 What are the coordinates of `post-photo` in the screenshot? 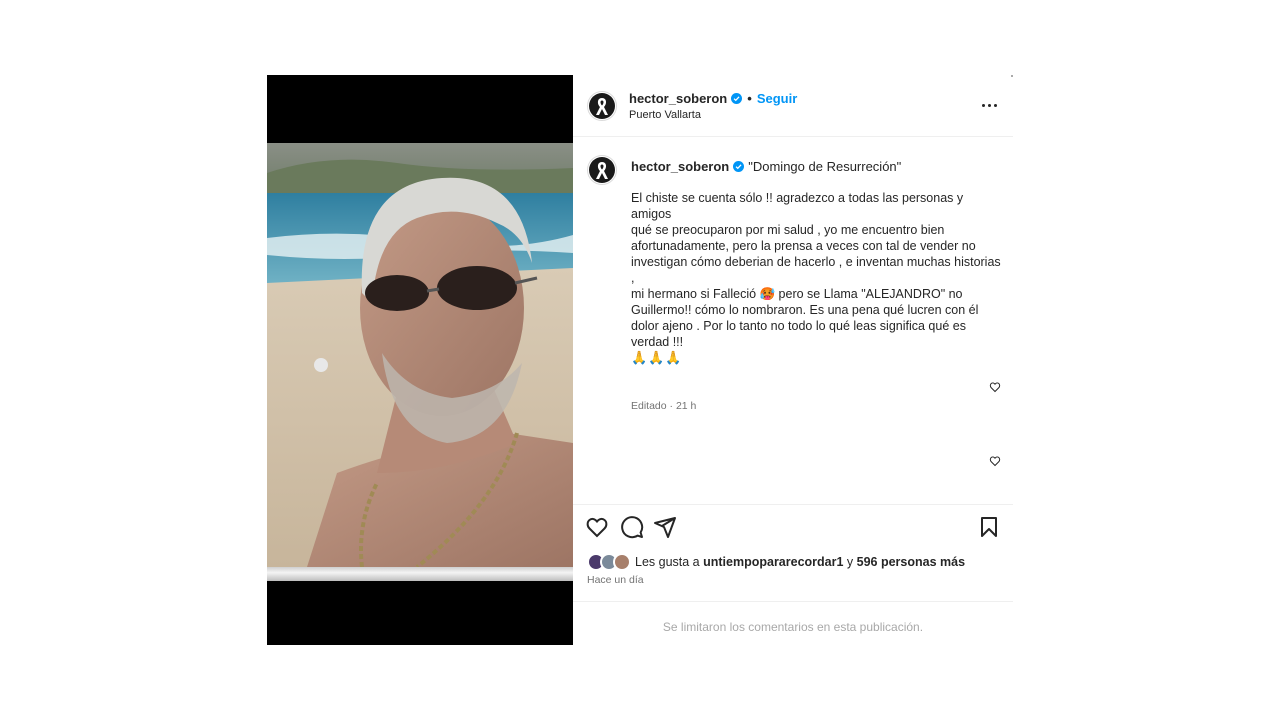 It's located at (420, 355).